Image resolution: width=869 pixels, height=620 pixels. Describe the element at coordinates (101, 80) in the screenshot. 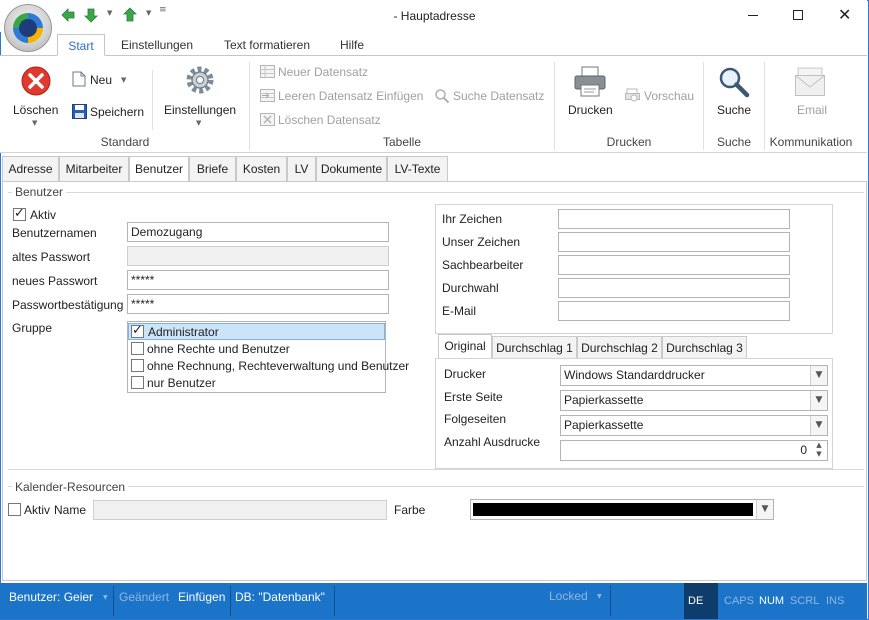

I see `new-button: Neu` at that location.